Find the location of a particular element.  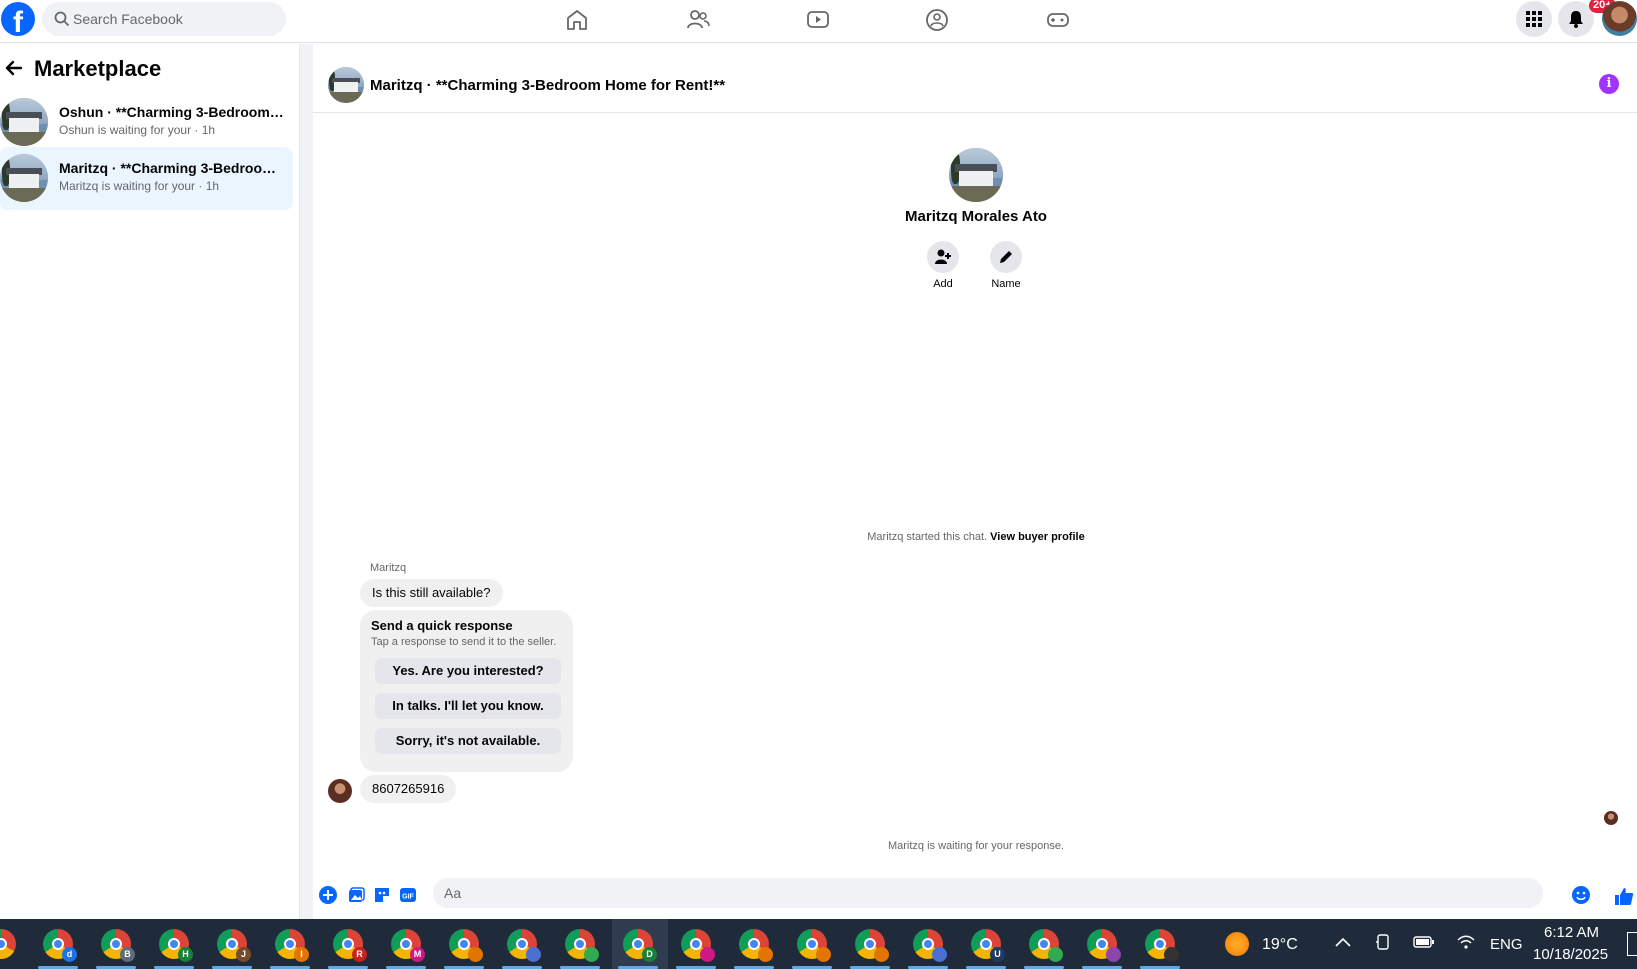

message-input-box is located at coordinates (988, 893).